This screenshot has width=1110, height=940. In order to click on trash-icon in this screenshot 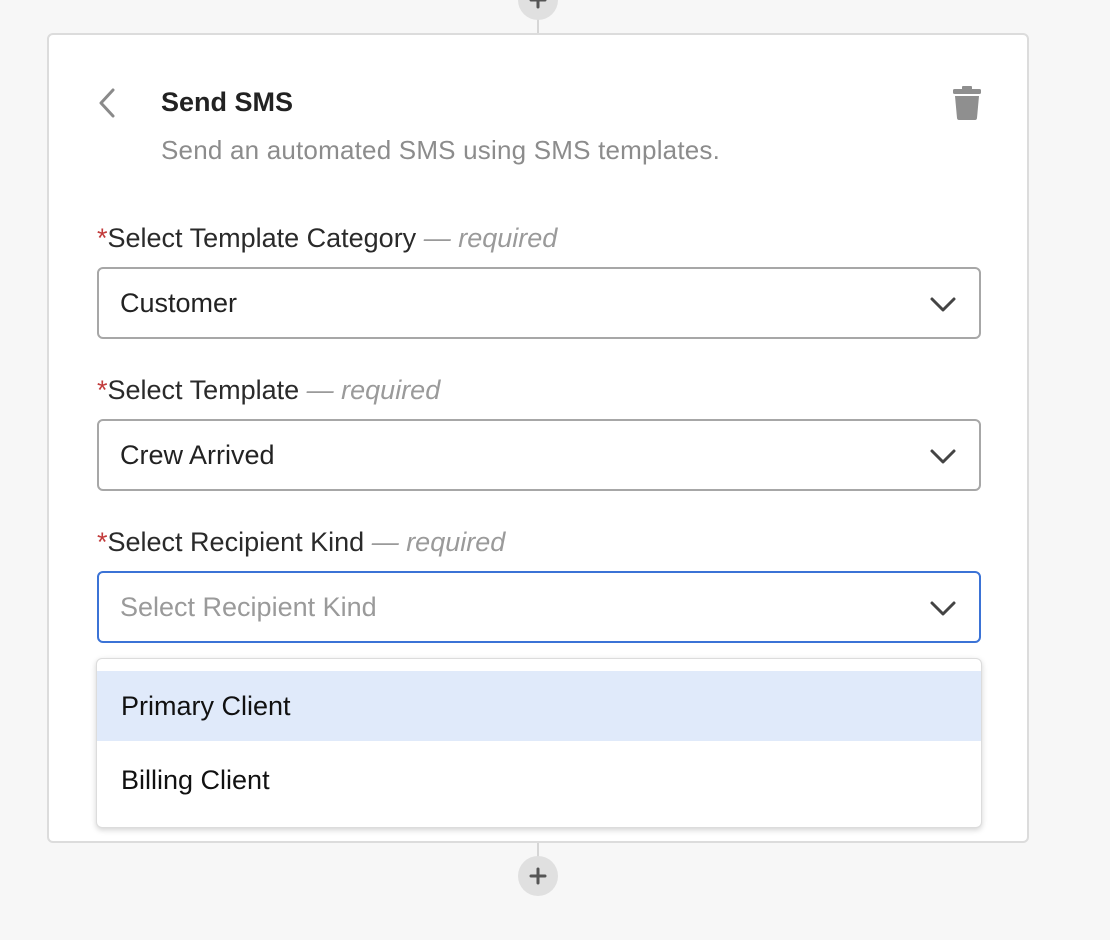, I will do `click(967, 103)`.